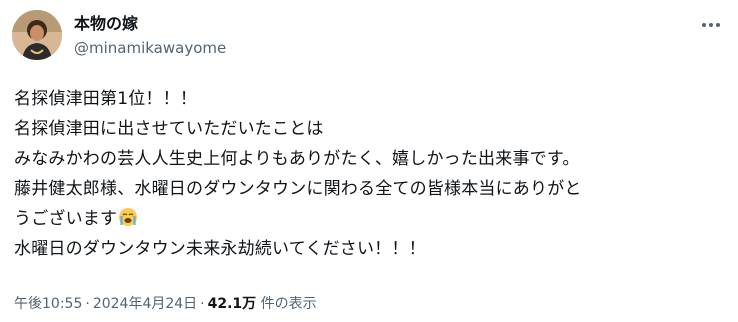 The height and width of the screenshot is (322, 738). I want to click on post-line: 名探偵津田に出させていただいたことは, so click(169, 129).